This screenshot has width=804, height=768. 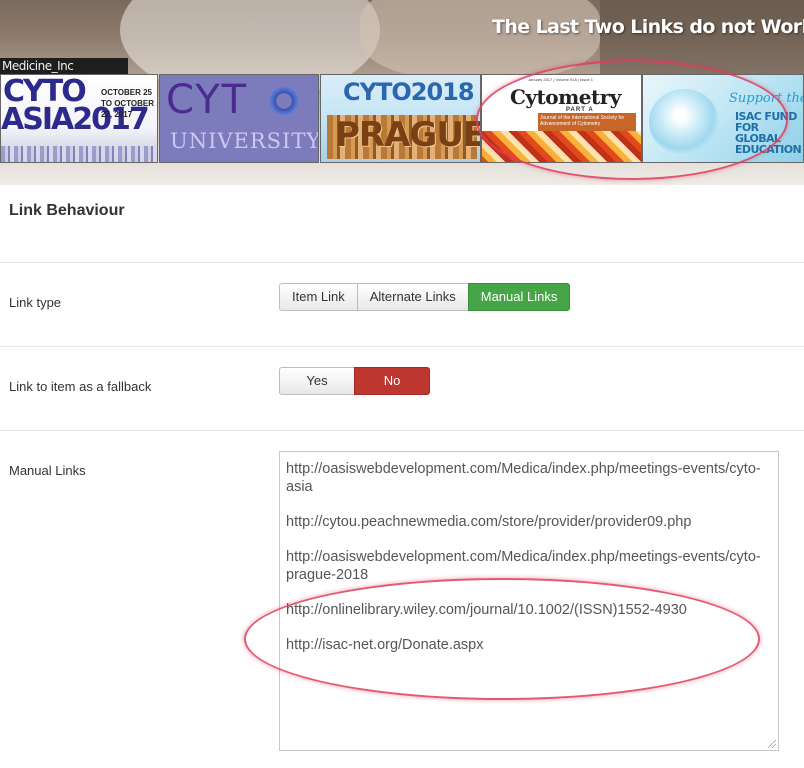 What do you see at coordinates (79, 154) in the screenshot?
I see `skyline-graphic` at bounding box center [79, 154].